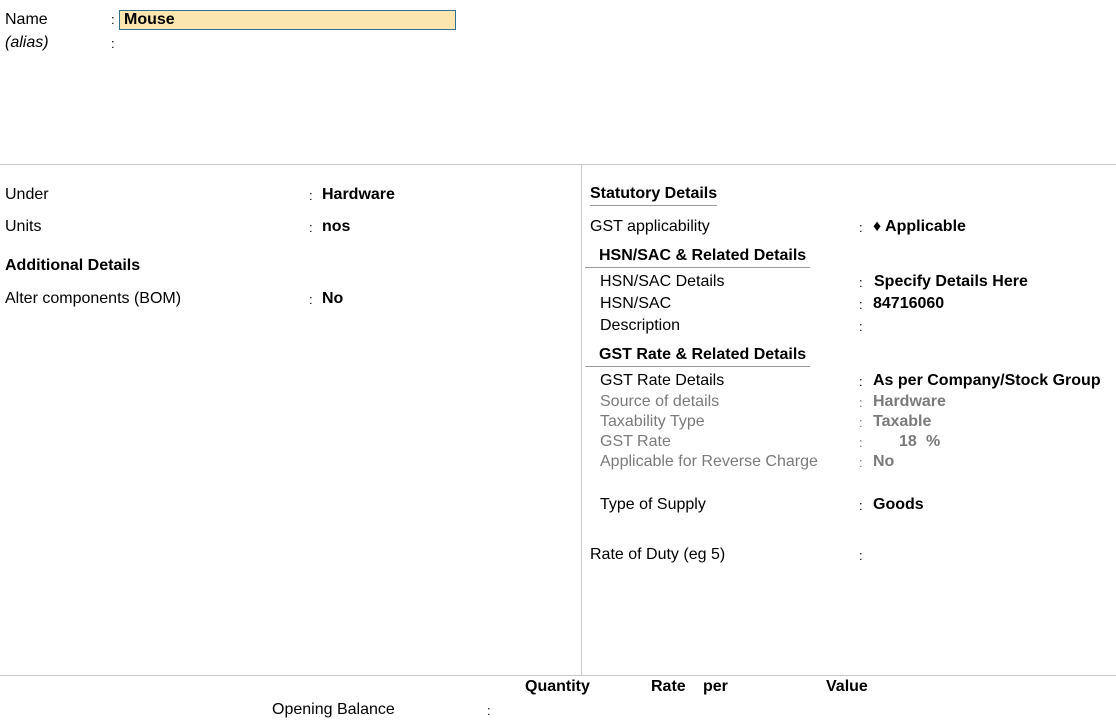 The width and height of the screenshot is (1116, 726). What do you see at coordinates (909, 401) in the screenshot?
I see `source-of-details-value: Hardware` at bounding box center [909, 401].